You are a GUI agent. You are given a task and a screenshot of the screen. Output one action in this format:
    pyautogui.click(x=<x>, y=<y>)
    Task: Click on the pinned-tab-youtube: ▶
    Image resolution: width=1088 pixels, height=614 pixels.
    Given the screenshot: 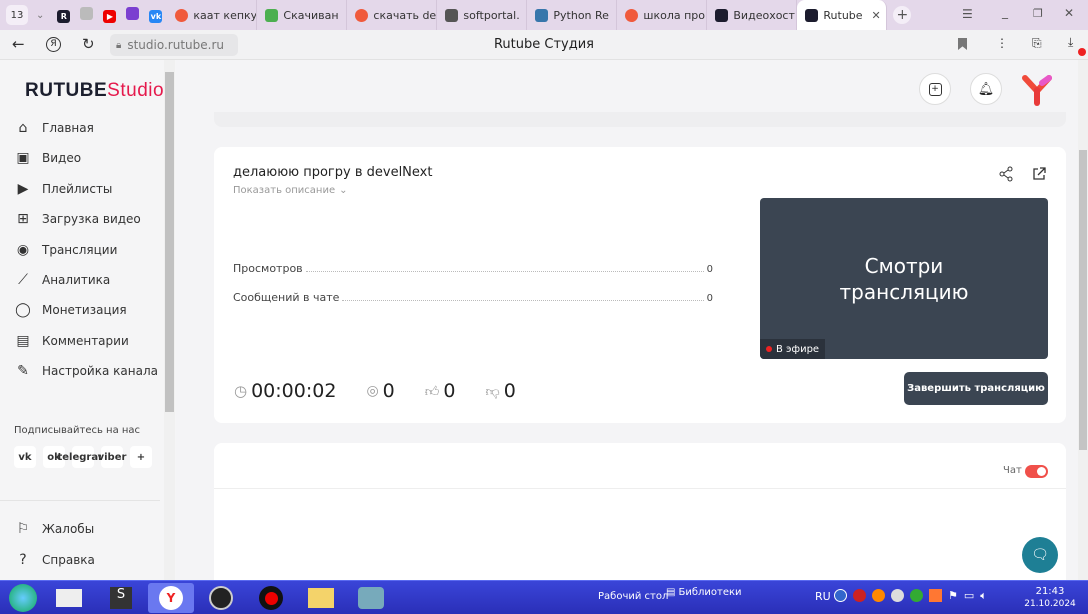 What is the action you would take?
    pyautogui.click(x=109, y=15)
    